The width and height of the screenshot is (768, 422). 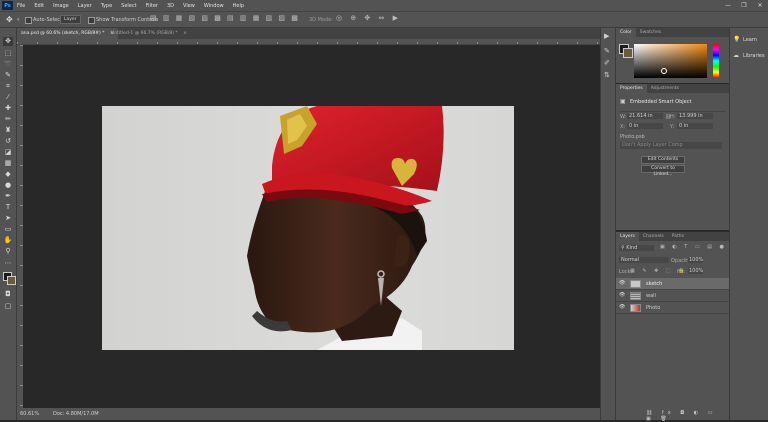 What do you see at coordinates (98, 413) in the screenshot?
I see `status-arrow-icon: ›` at bounding box center [98, 413].